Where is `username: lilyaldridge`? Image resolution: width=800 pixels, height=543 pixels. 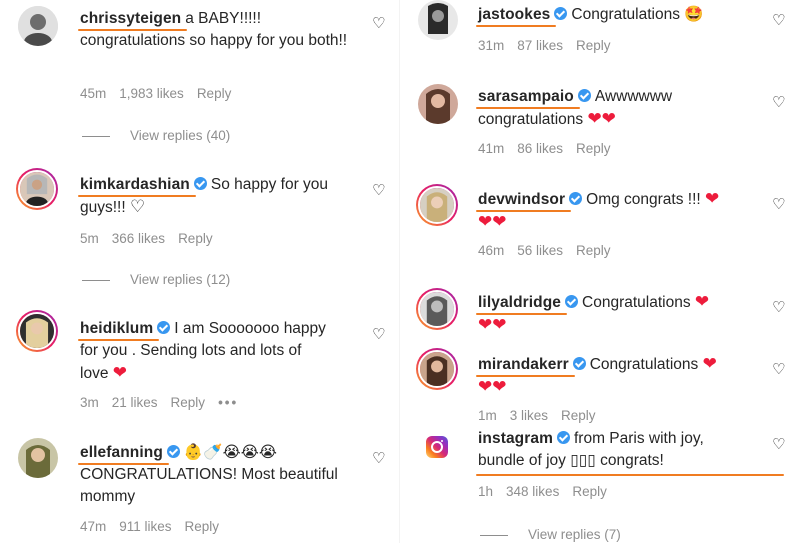
username: lilyaldridge is located at coordinates (519, 302).